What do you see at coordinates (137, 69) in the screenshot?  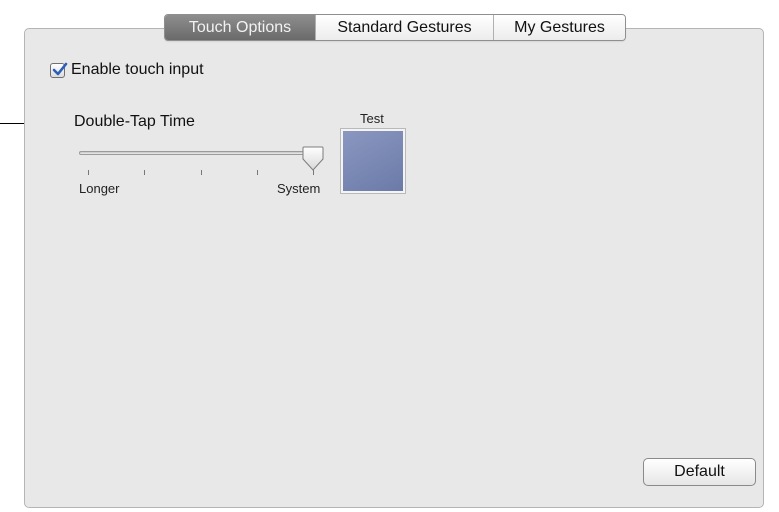 I see `enable-touch-label: Enable touch input` at bounding box center [137, 69].